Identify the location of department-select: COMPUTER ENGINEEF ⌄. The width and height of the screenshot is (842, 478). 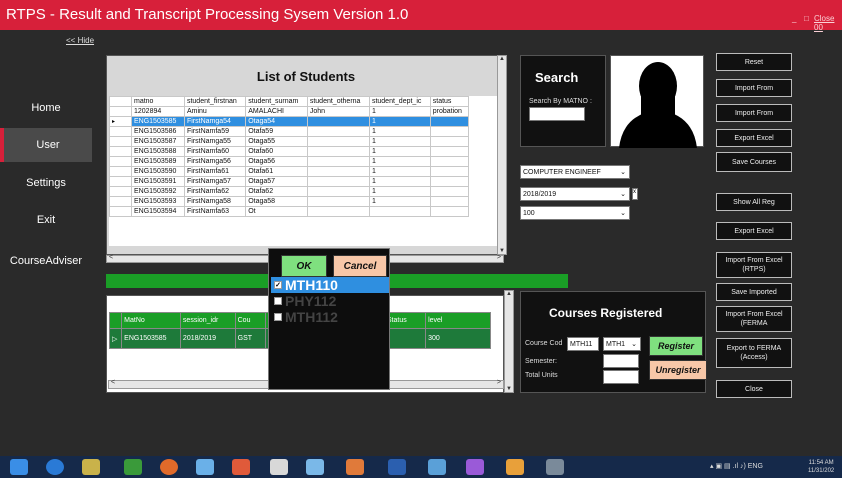
(575, 172).